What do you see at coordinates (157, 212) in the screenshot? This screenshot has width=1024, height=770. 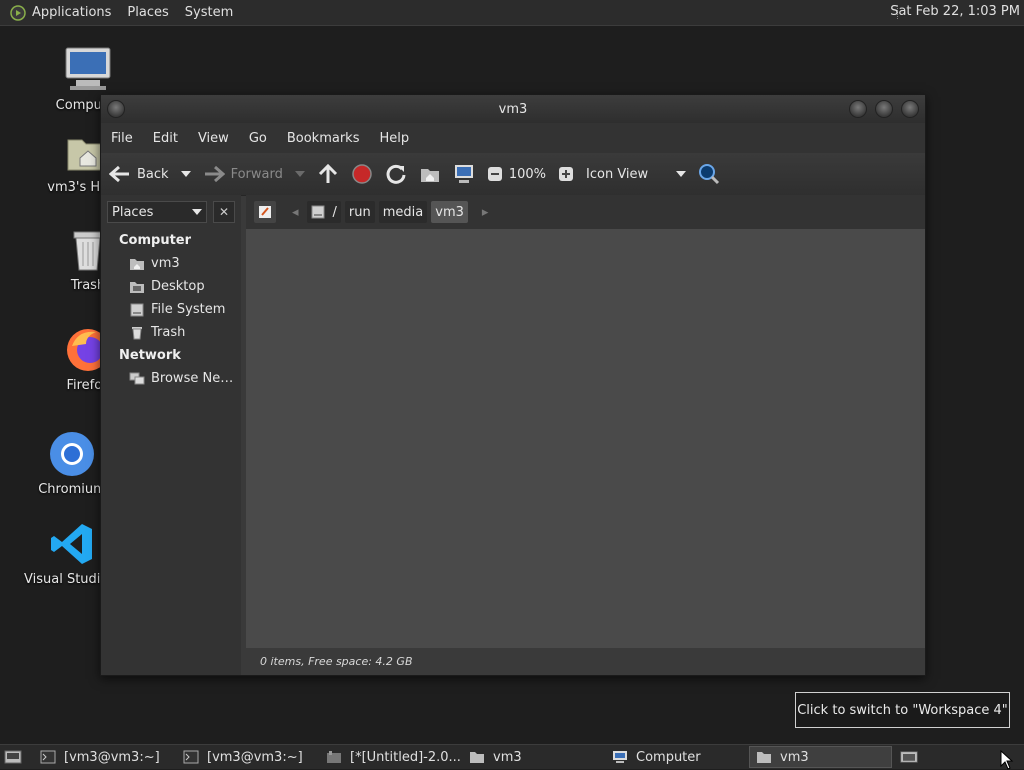 I see `sidebar-selector: Places` at bounding box center [157, 212].